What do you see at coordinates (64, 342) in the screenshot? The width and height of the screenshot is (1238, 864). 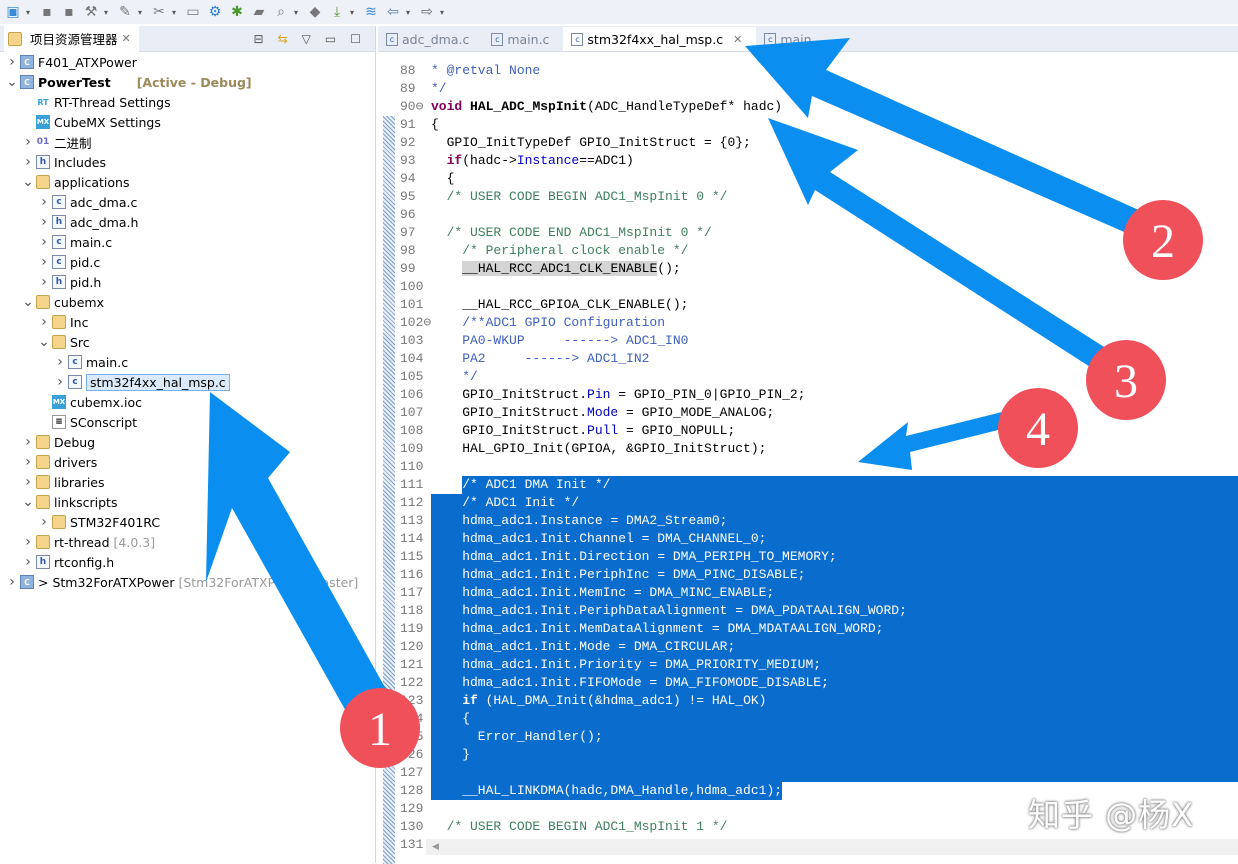 I see `tree-item: ⌄ Src` at bounding box center [64, 342].